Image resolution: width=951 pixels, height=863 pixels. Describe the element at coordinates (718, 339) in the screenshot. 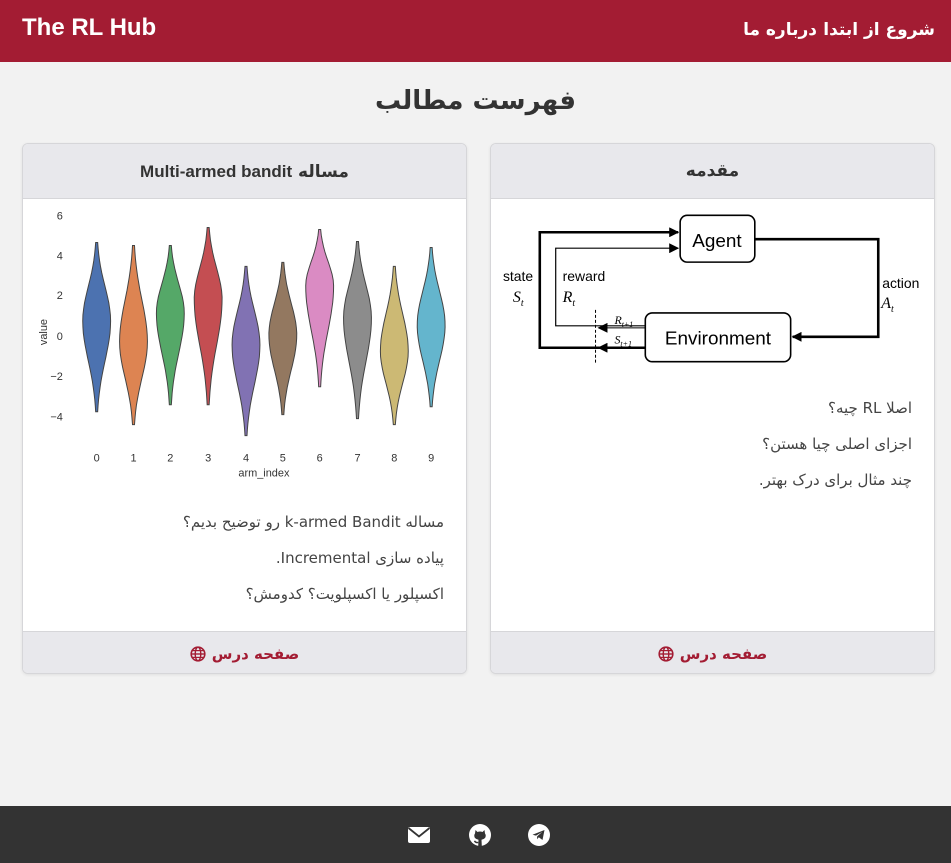

I see `environment-label: Environment` at that location.